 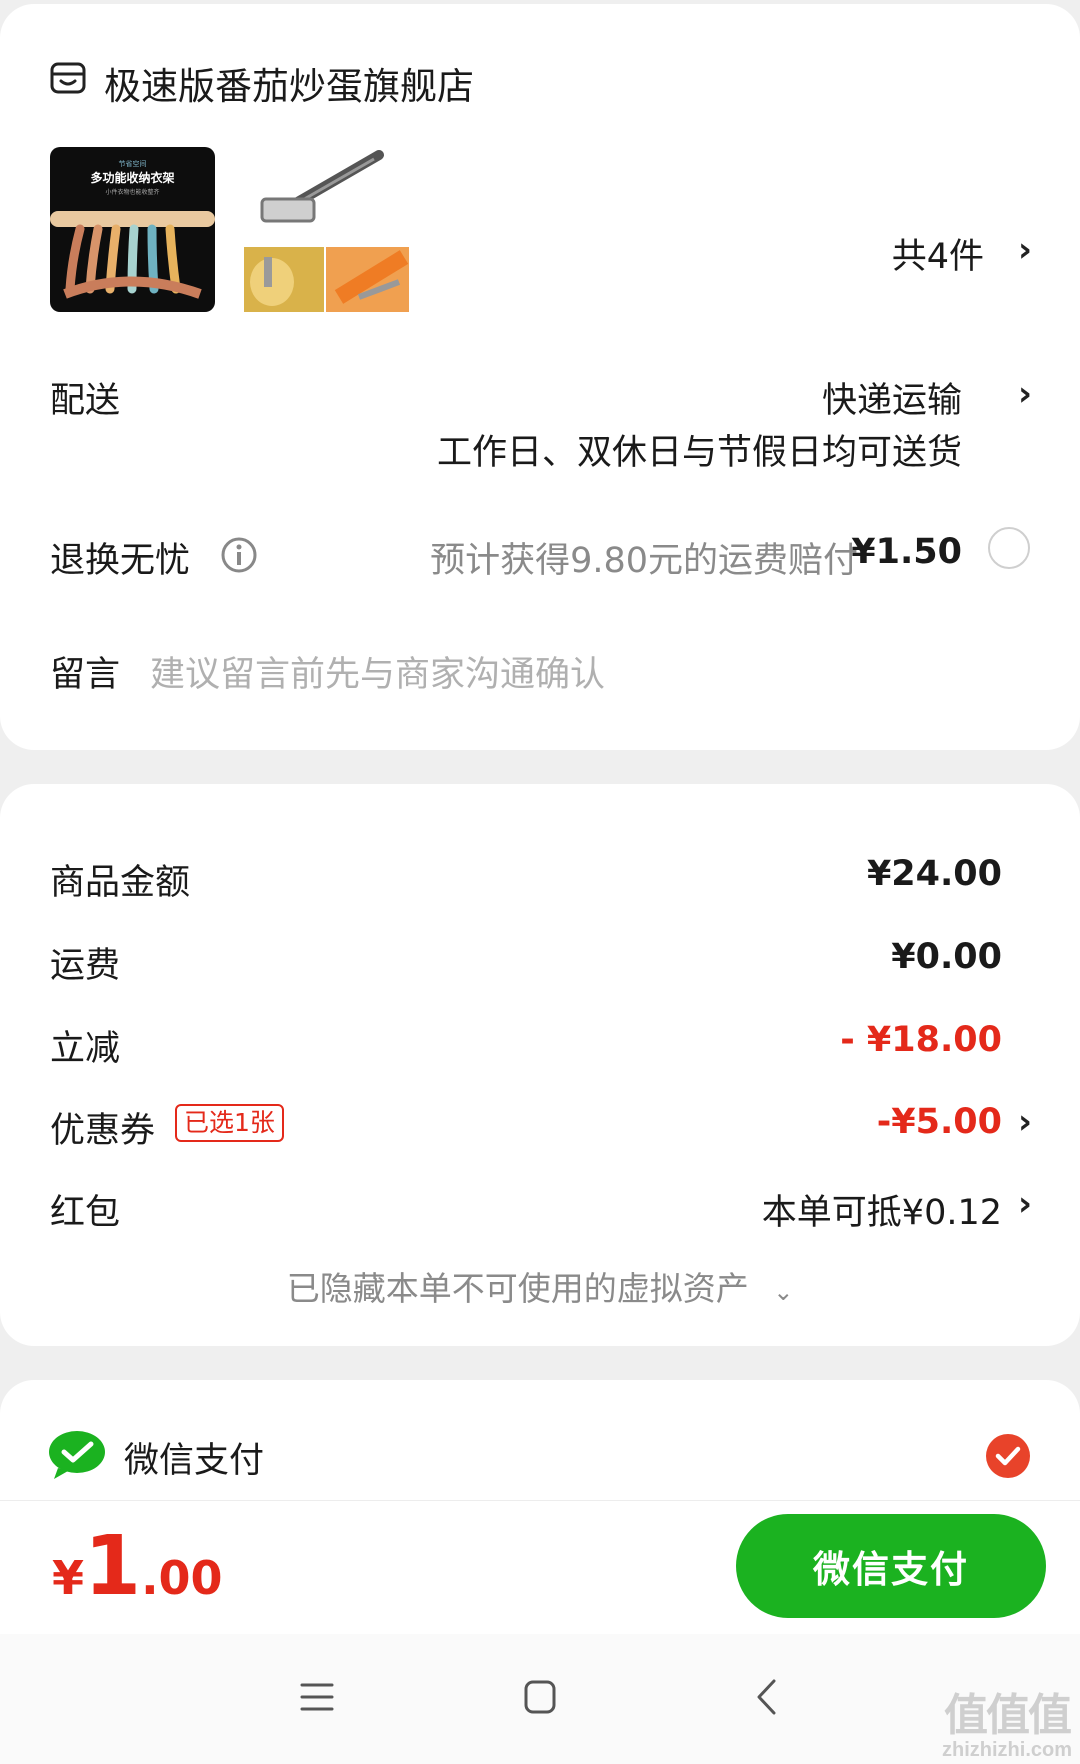 What do you see at coordinates (891, 1566) in the screenshot?
I see `wechat-pay-button: 微信支付` at bounding box center [891, 1566].